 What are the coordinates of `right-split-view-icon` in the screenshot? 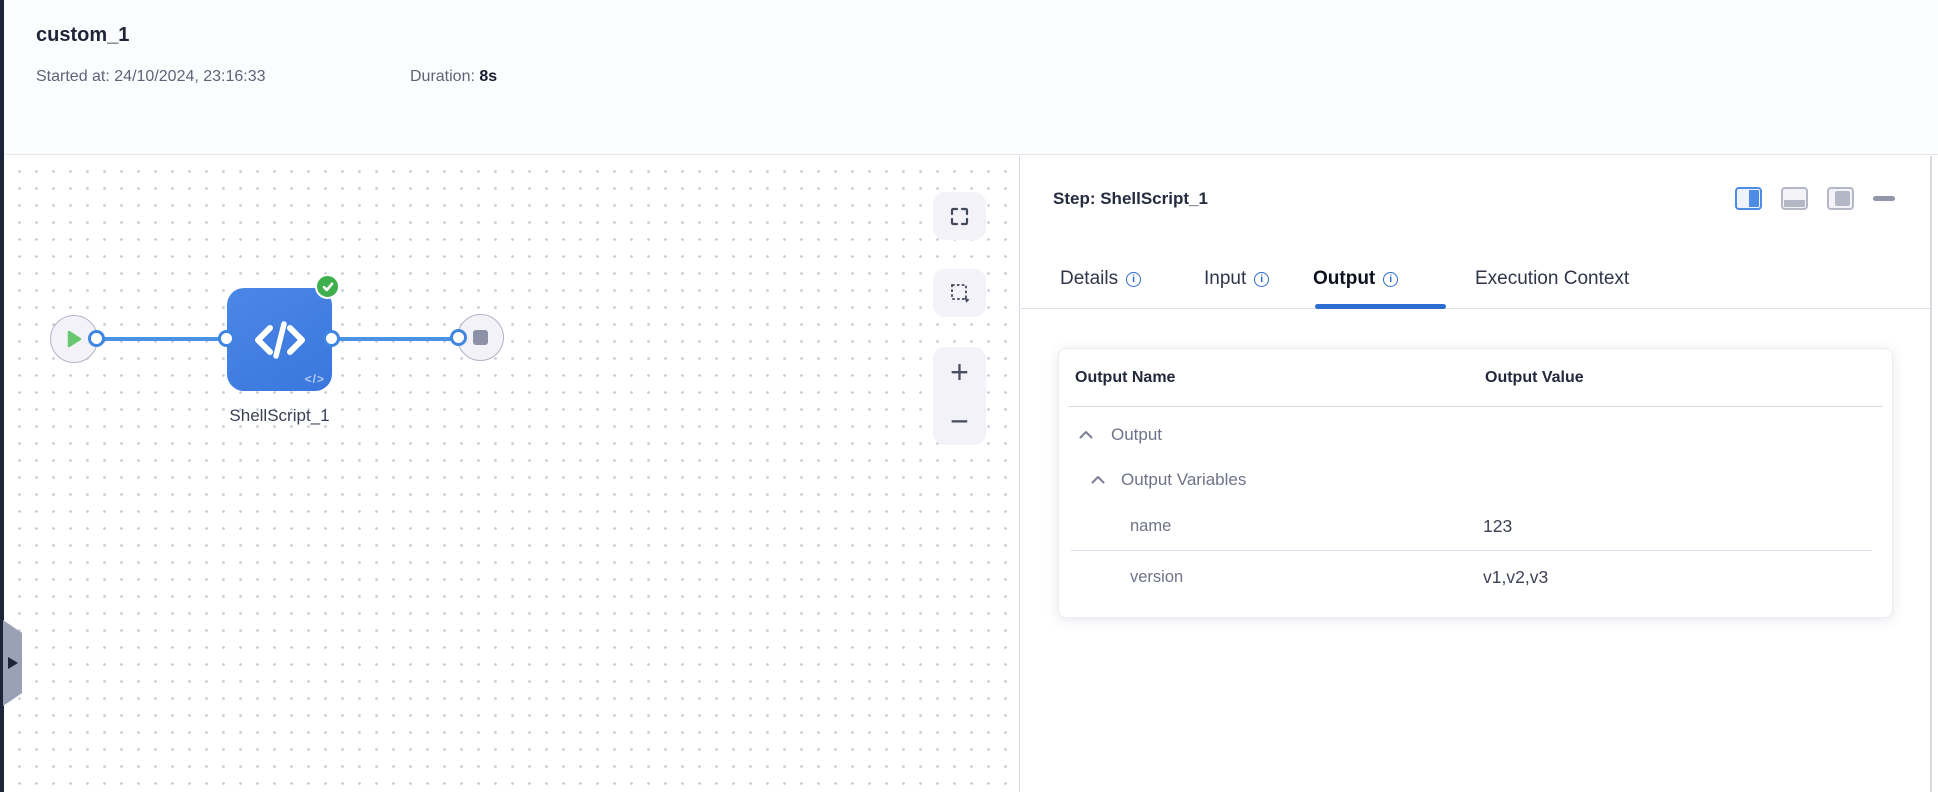 It's located at (1748, 198).